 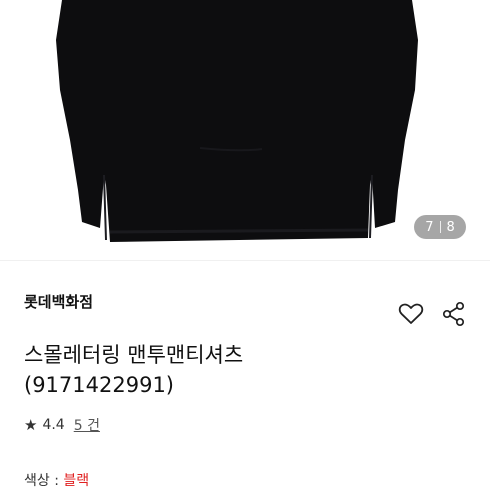 I want to click on review-count-link: 5 건, so click(x=87, y=425).